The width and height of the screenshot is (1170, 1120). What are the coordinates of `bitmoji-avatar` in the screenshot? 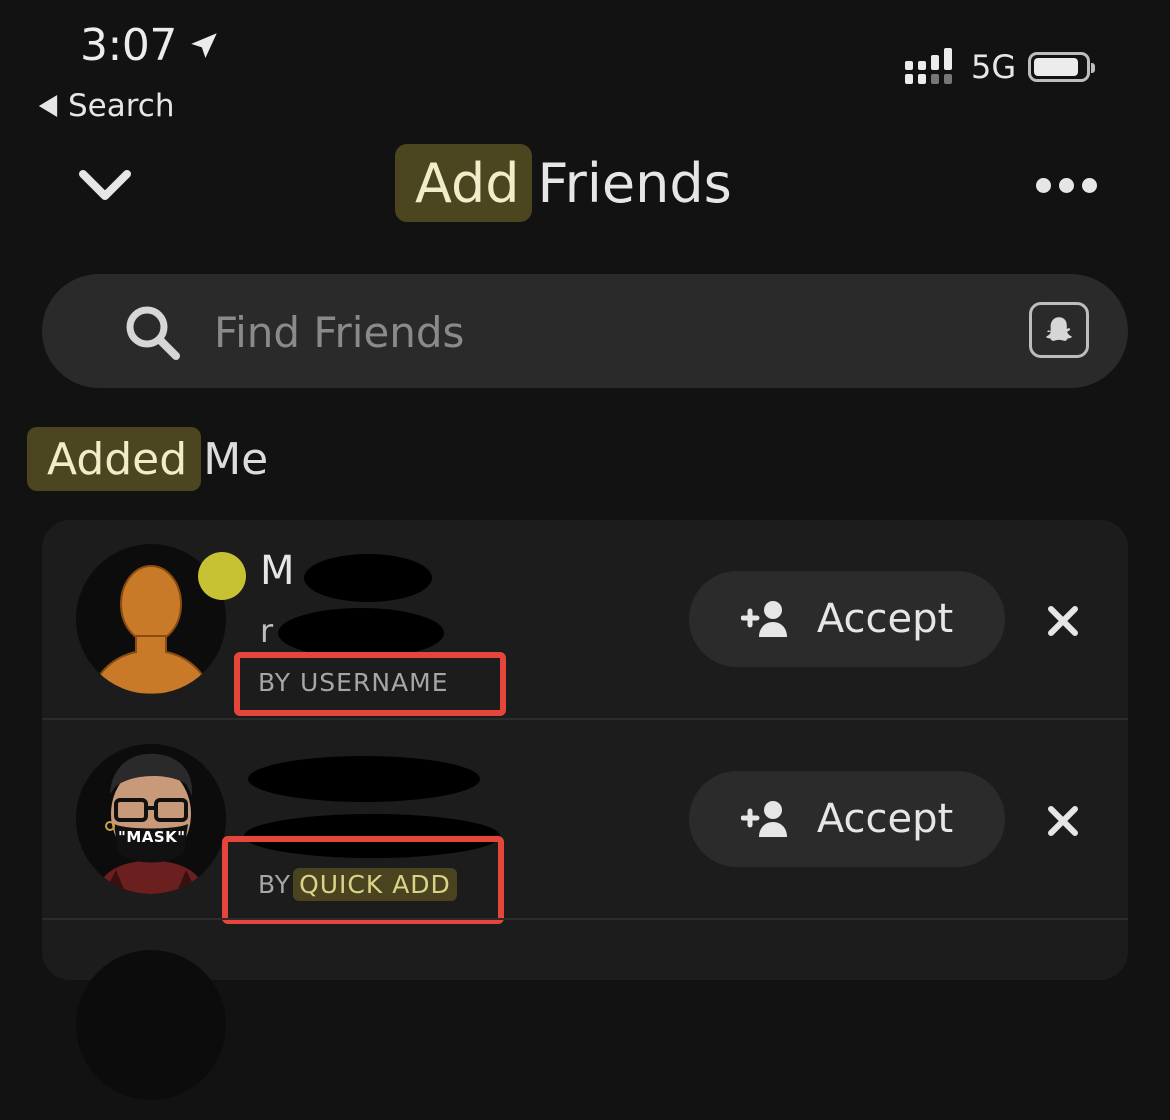 It's located at (151, 819).